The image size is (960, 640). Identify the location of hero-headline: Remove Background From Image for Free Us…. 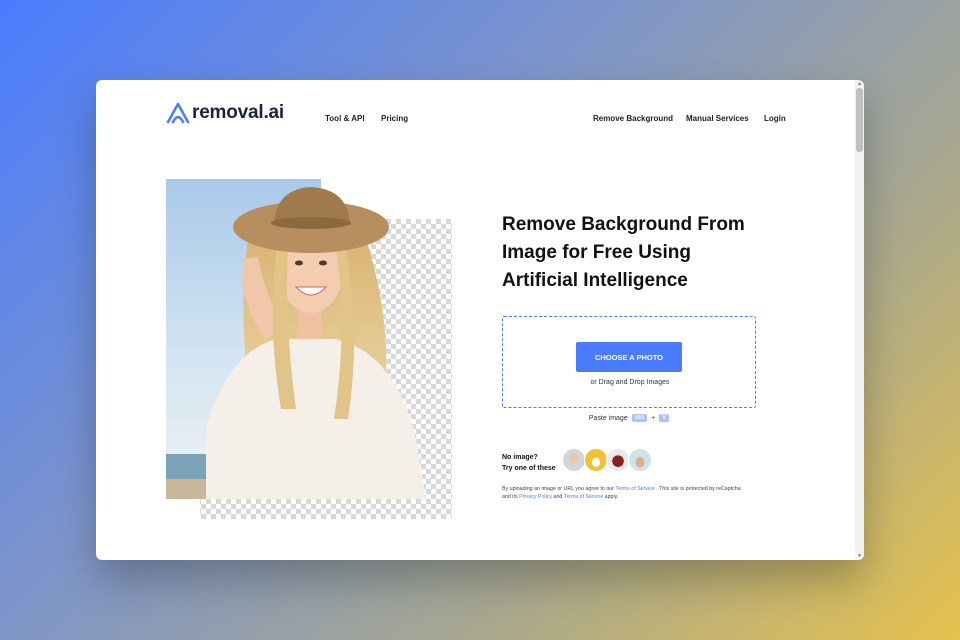
(642, 253).